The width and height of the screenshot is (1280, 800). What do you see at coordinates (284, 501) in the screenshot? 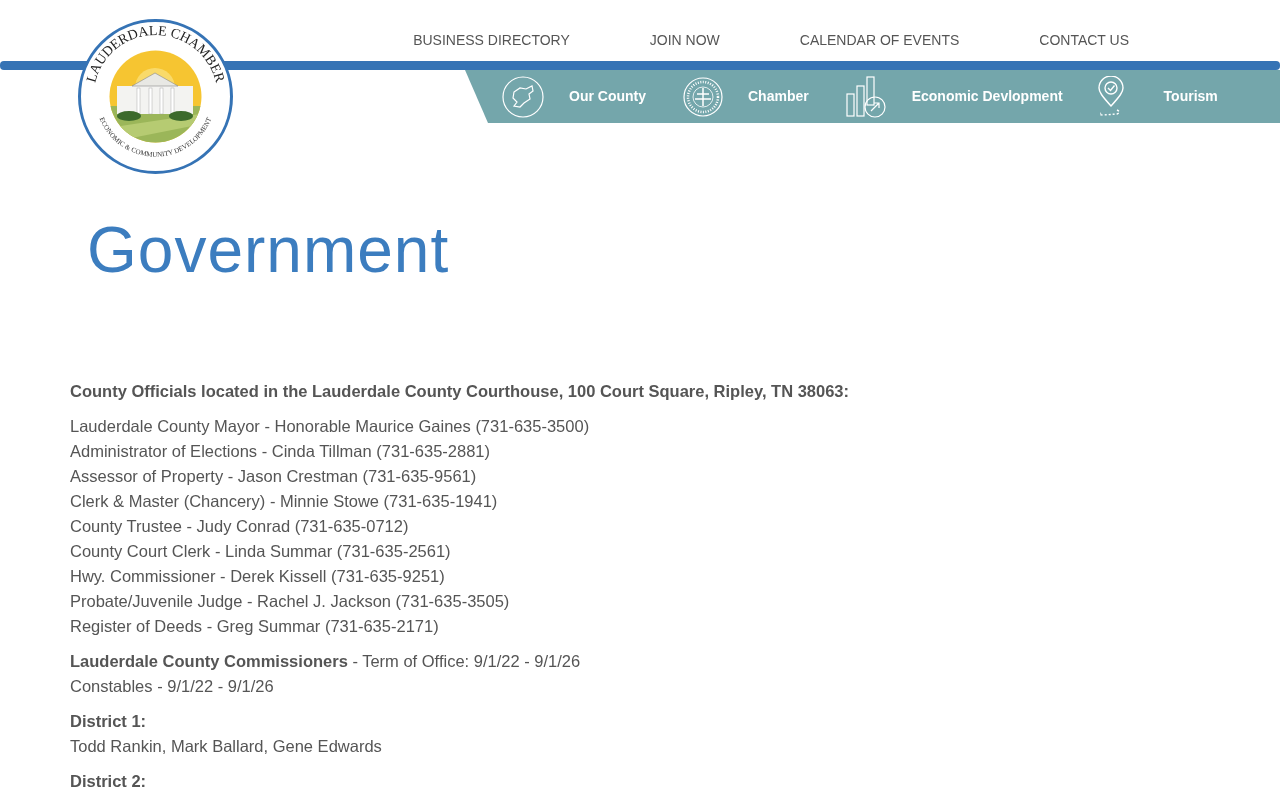
I see `text-line: Clerk & Master (Chancery) - Minnie Stowe (731-635-1941)` at bounding box center [284, 501].